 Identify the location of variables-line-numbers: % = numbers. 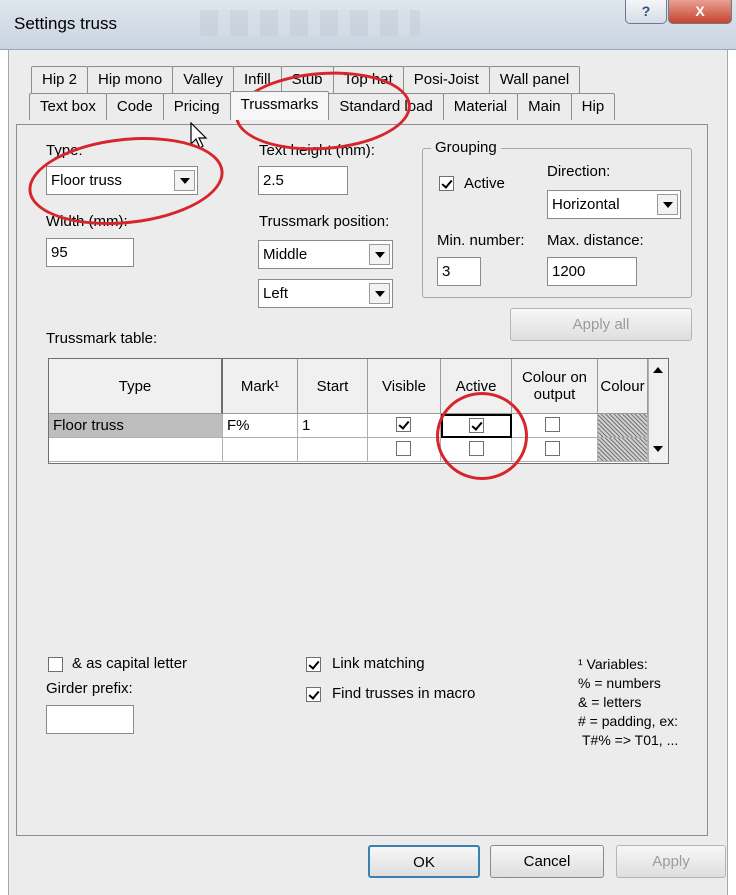
(619, 683).